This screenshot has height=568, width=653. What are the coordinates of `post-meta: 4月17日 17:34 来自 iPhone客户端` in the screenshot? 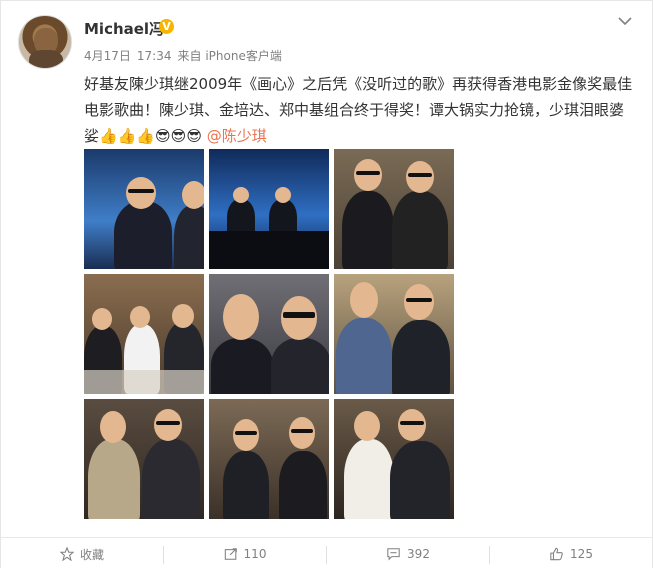 It's located at (186, 55).